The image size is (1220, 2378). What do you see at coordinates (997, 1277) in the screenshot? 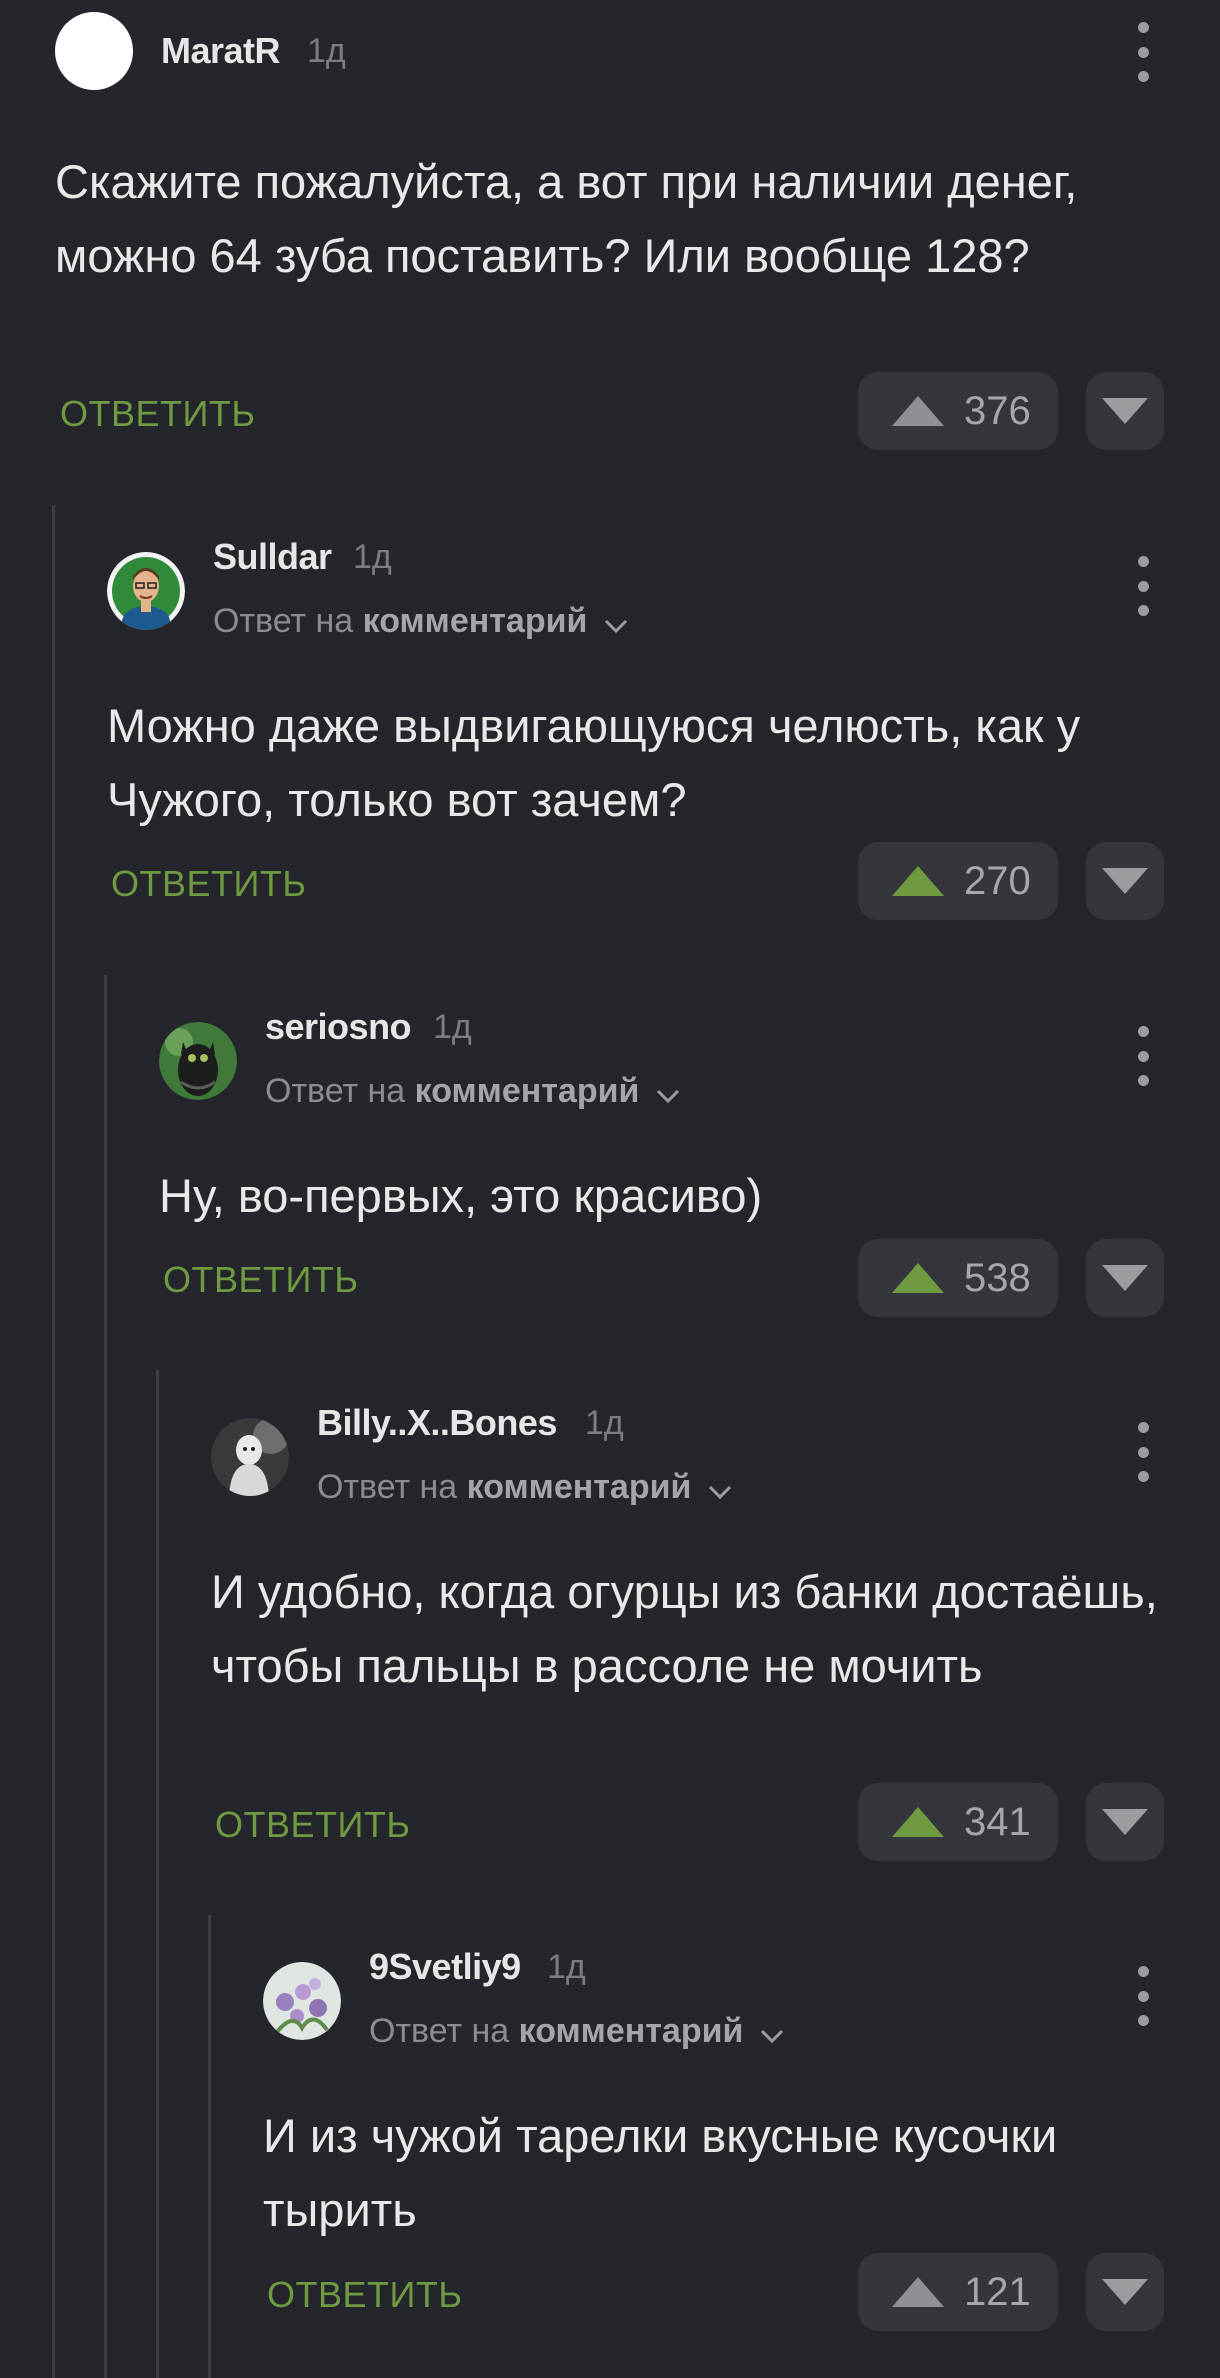
I see `rating-count: 538` at bounding box center [997, 1277].